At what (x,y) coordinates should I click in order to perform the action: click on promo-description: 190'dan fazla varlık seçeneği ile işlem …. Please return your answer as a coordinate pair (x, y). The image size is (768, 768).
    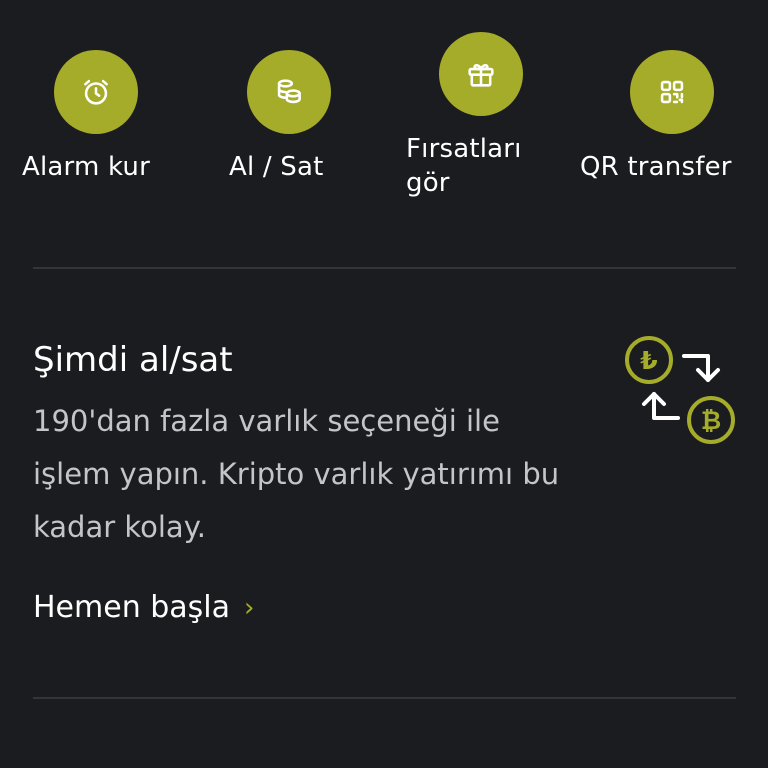
    Looking at the image, I should click on (296, 474).